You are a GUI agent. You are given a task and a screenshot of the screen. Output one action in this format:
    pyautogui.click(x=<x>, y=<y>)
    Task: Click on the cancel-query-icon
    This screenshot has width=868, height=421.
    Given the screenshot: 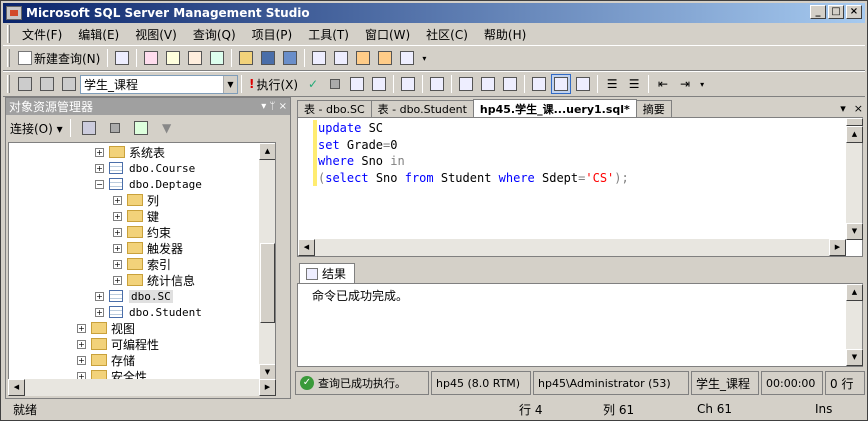 What is the action you would take?
    pyautogui.click(x=335, y=84)
    